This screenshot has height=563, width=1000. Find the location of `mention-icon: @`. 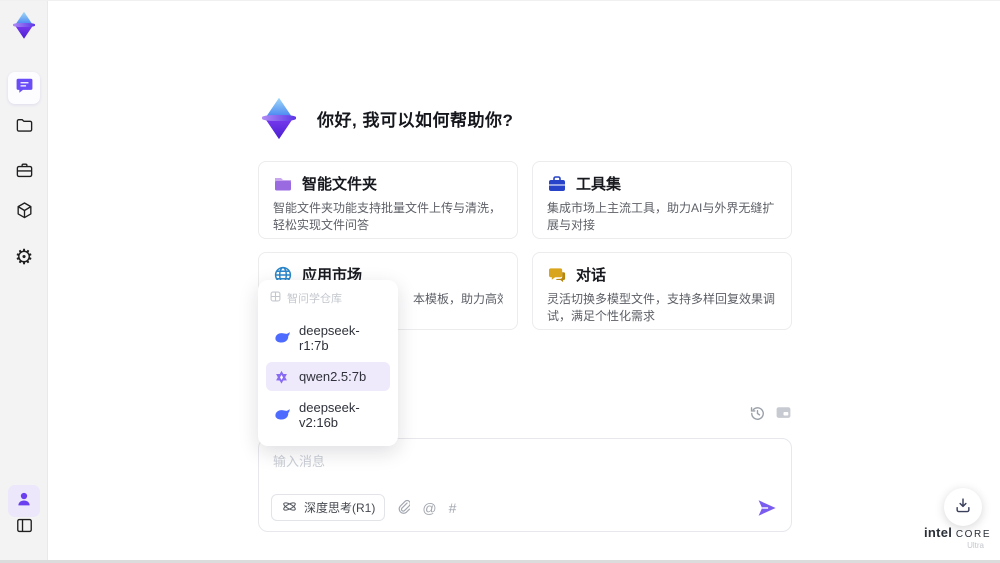

mention-icon: @ is located at coordinates (429, 508).